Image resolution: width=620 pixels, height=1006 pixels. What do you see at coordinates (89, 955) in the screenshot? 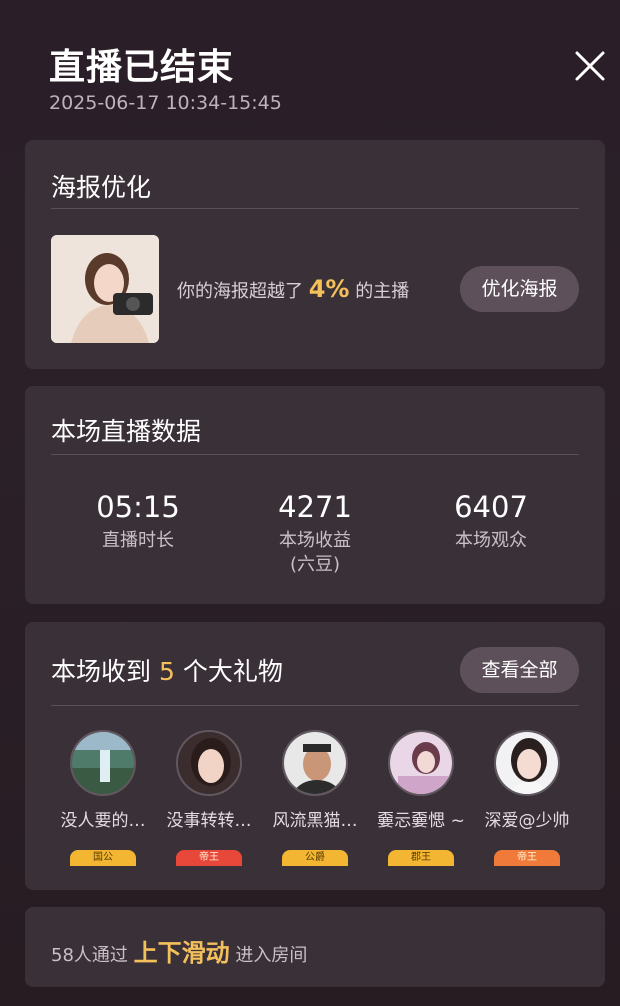
I see `enter-text-before: 58人通过` at bounding box center [89, 955].